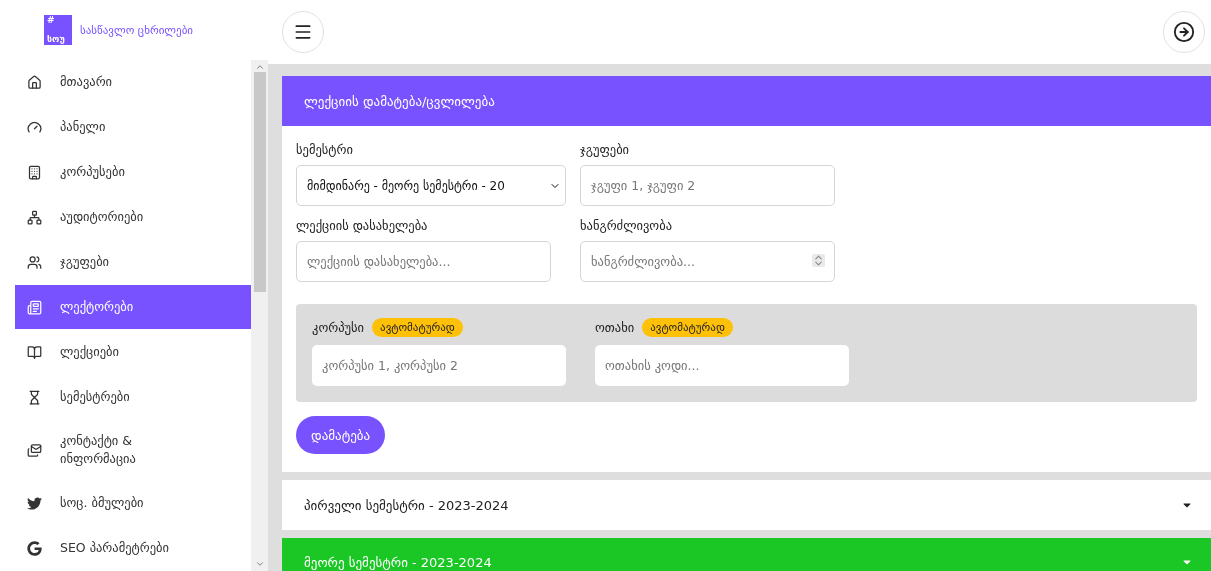  I want to click on sidebar-item: სემესტრები, so click(133, 397).